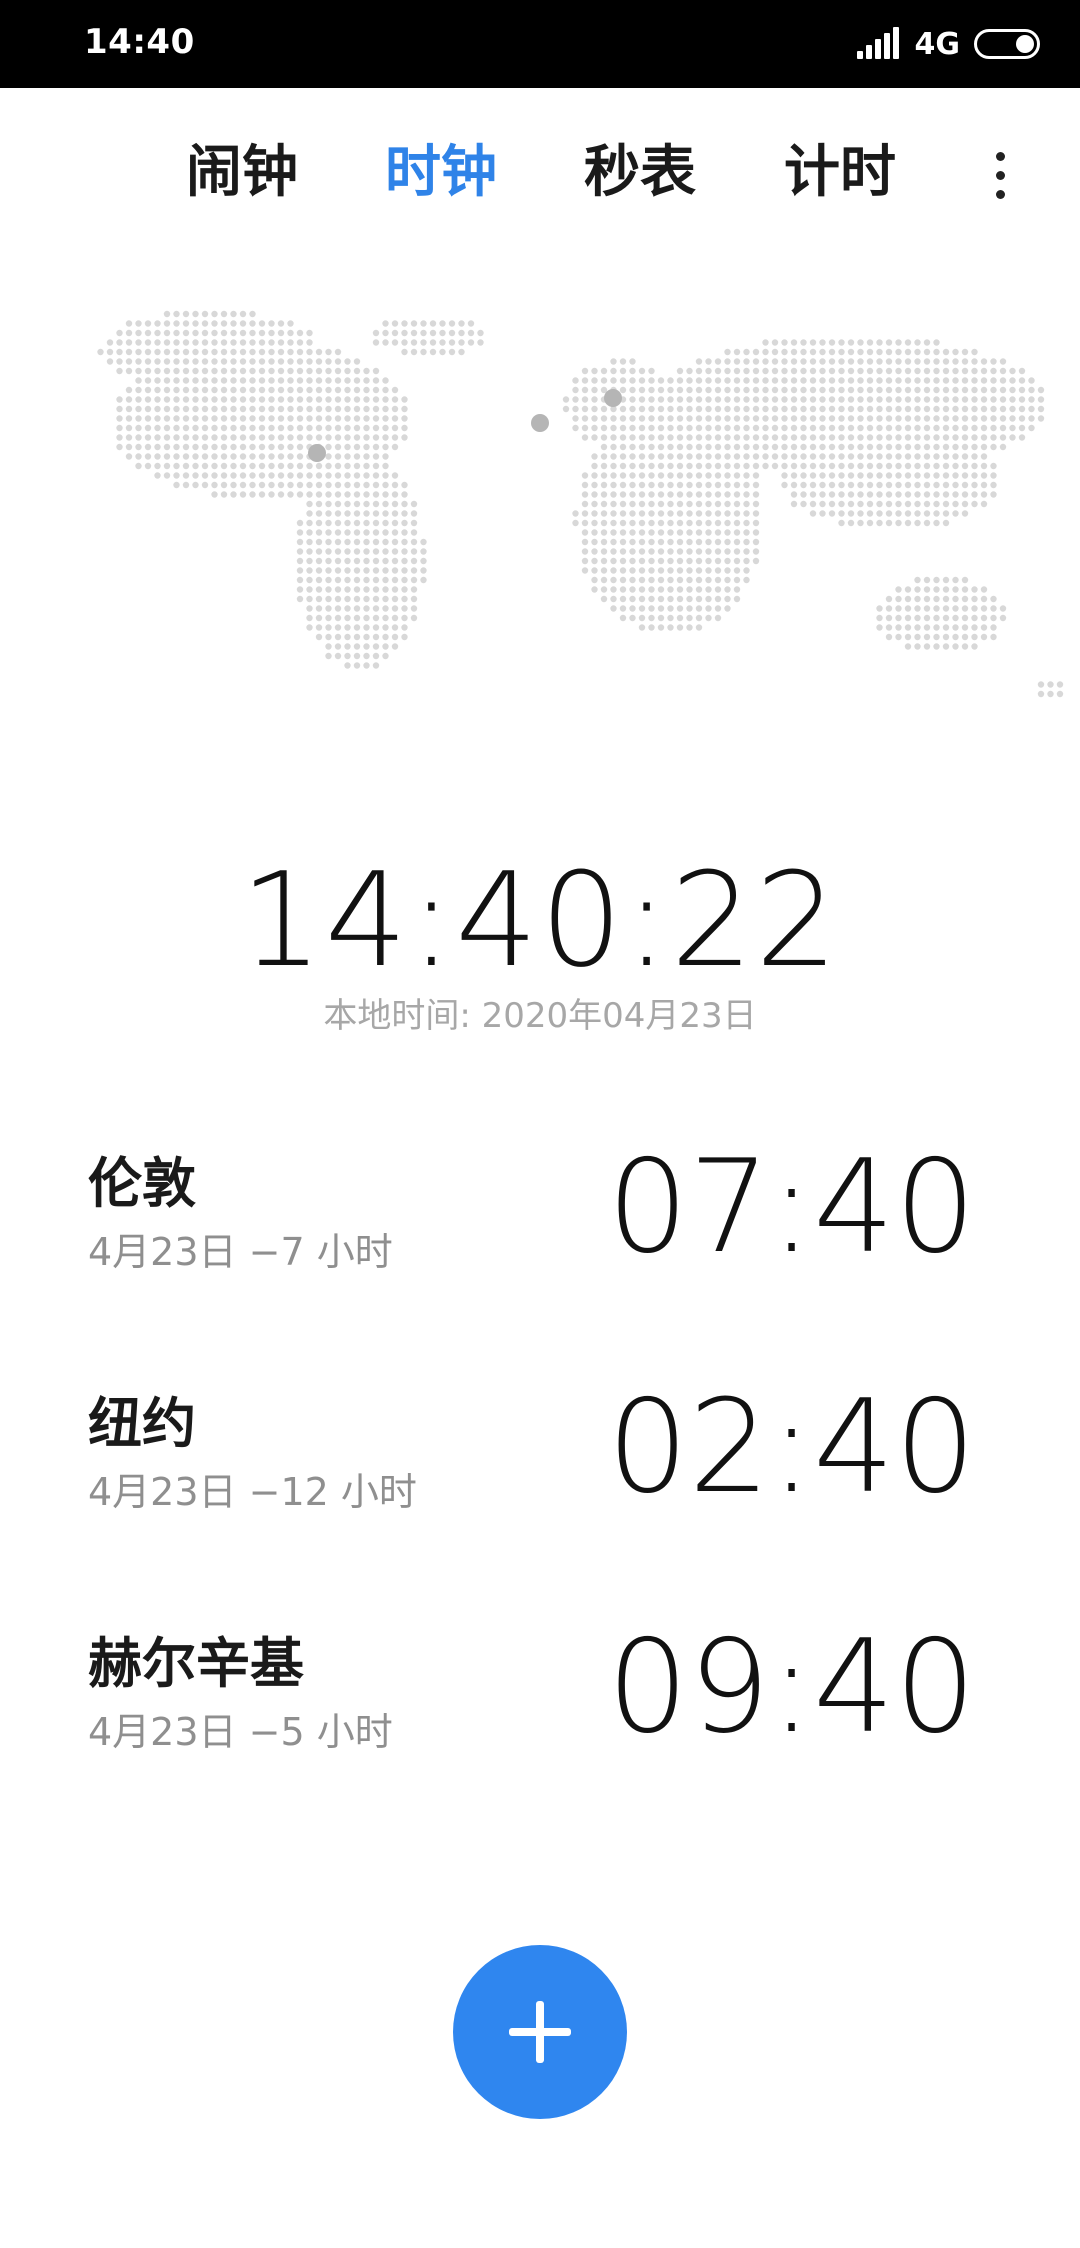 The image size is (1080, 2248). Describe the element at coordinates (441, 173) in the screenshot. I see `tab-clock: 时钟` at that location.